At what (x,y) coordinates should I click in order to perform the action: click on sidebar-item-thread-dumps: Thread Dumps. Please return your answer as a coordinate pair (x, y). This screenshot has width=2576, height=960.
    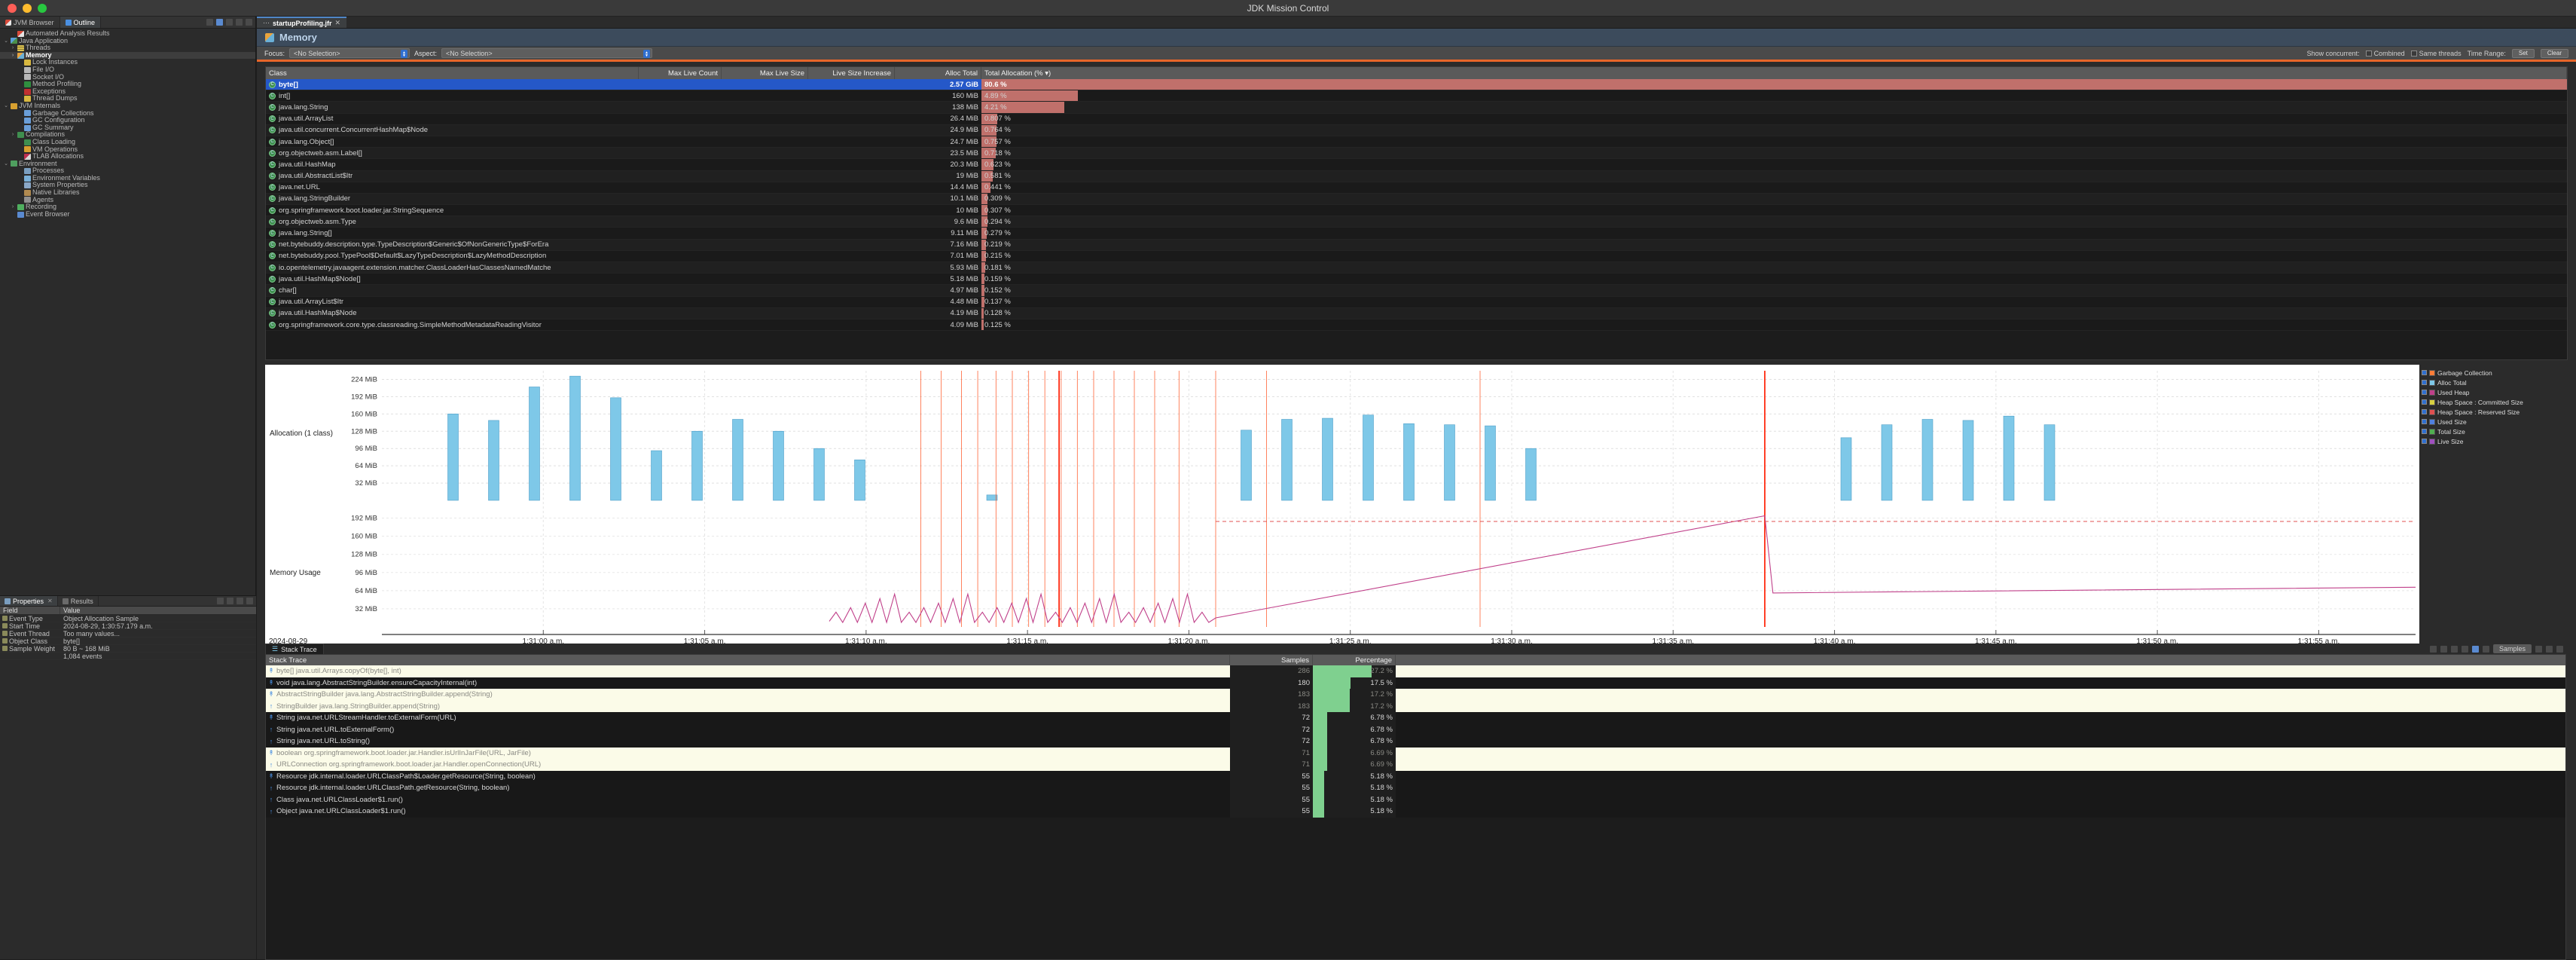
    Looking at the image, I should click on (128, 99).